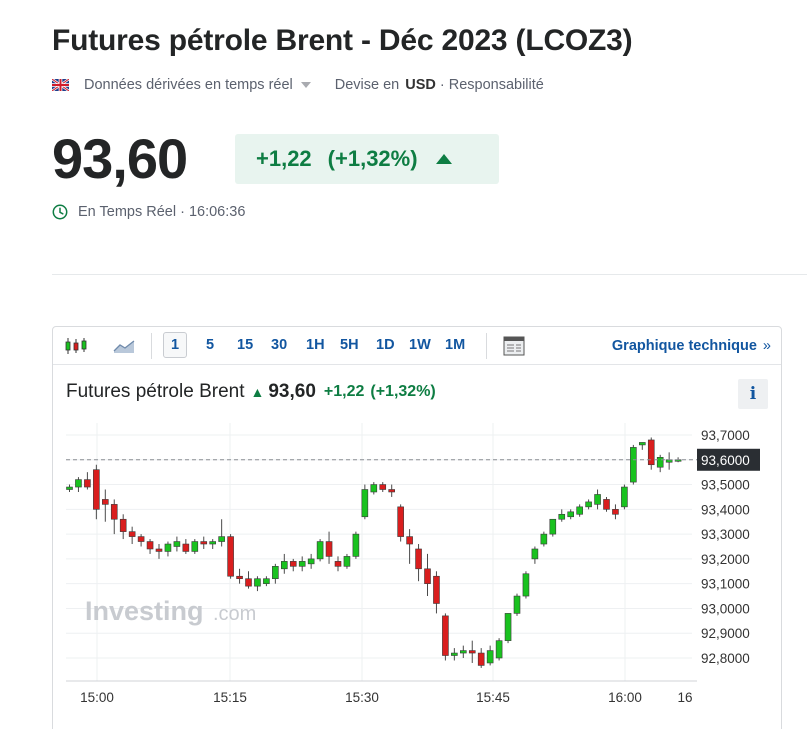 The width and height of the screenshot is (807, 729). Describe the element at coordinates (492, 85) in the screenshot. I see `responsibility-link: · Responsabilité` at that location.